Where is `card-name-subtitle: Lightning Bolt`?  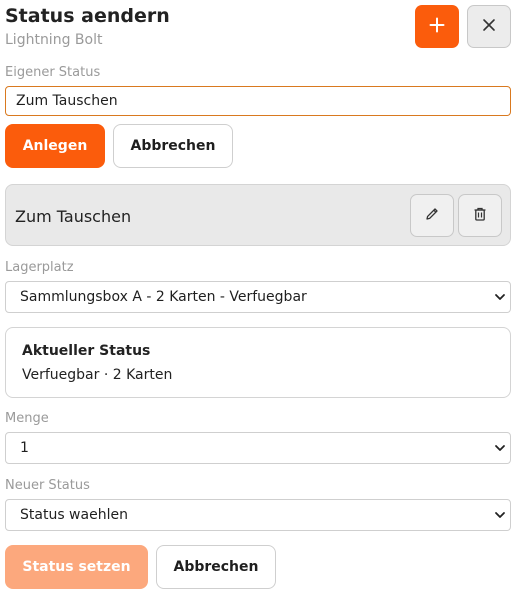
card-name-subtitle: Lightning Bolt is located at coordinates (54, 40).